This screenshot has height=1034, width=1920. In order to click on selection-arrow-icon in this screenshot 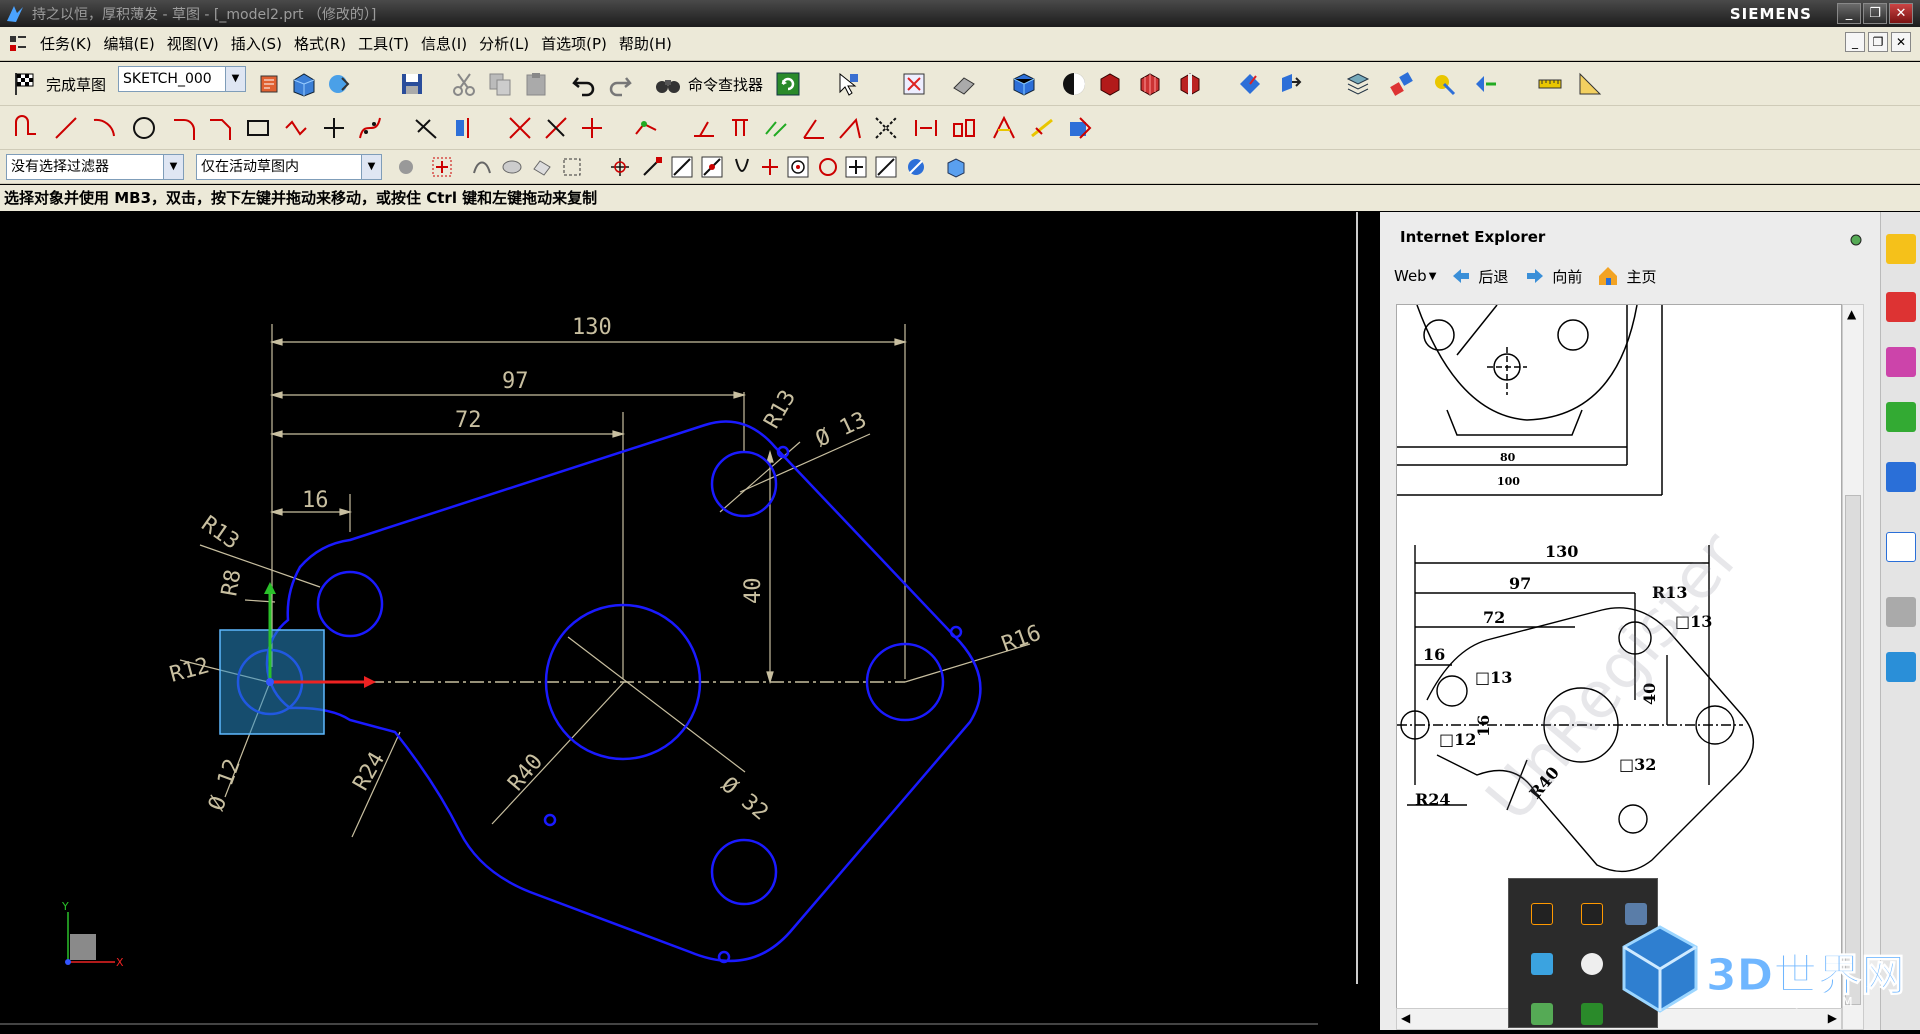, I will do `click(848, 84)`.